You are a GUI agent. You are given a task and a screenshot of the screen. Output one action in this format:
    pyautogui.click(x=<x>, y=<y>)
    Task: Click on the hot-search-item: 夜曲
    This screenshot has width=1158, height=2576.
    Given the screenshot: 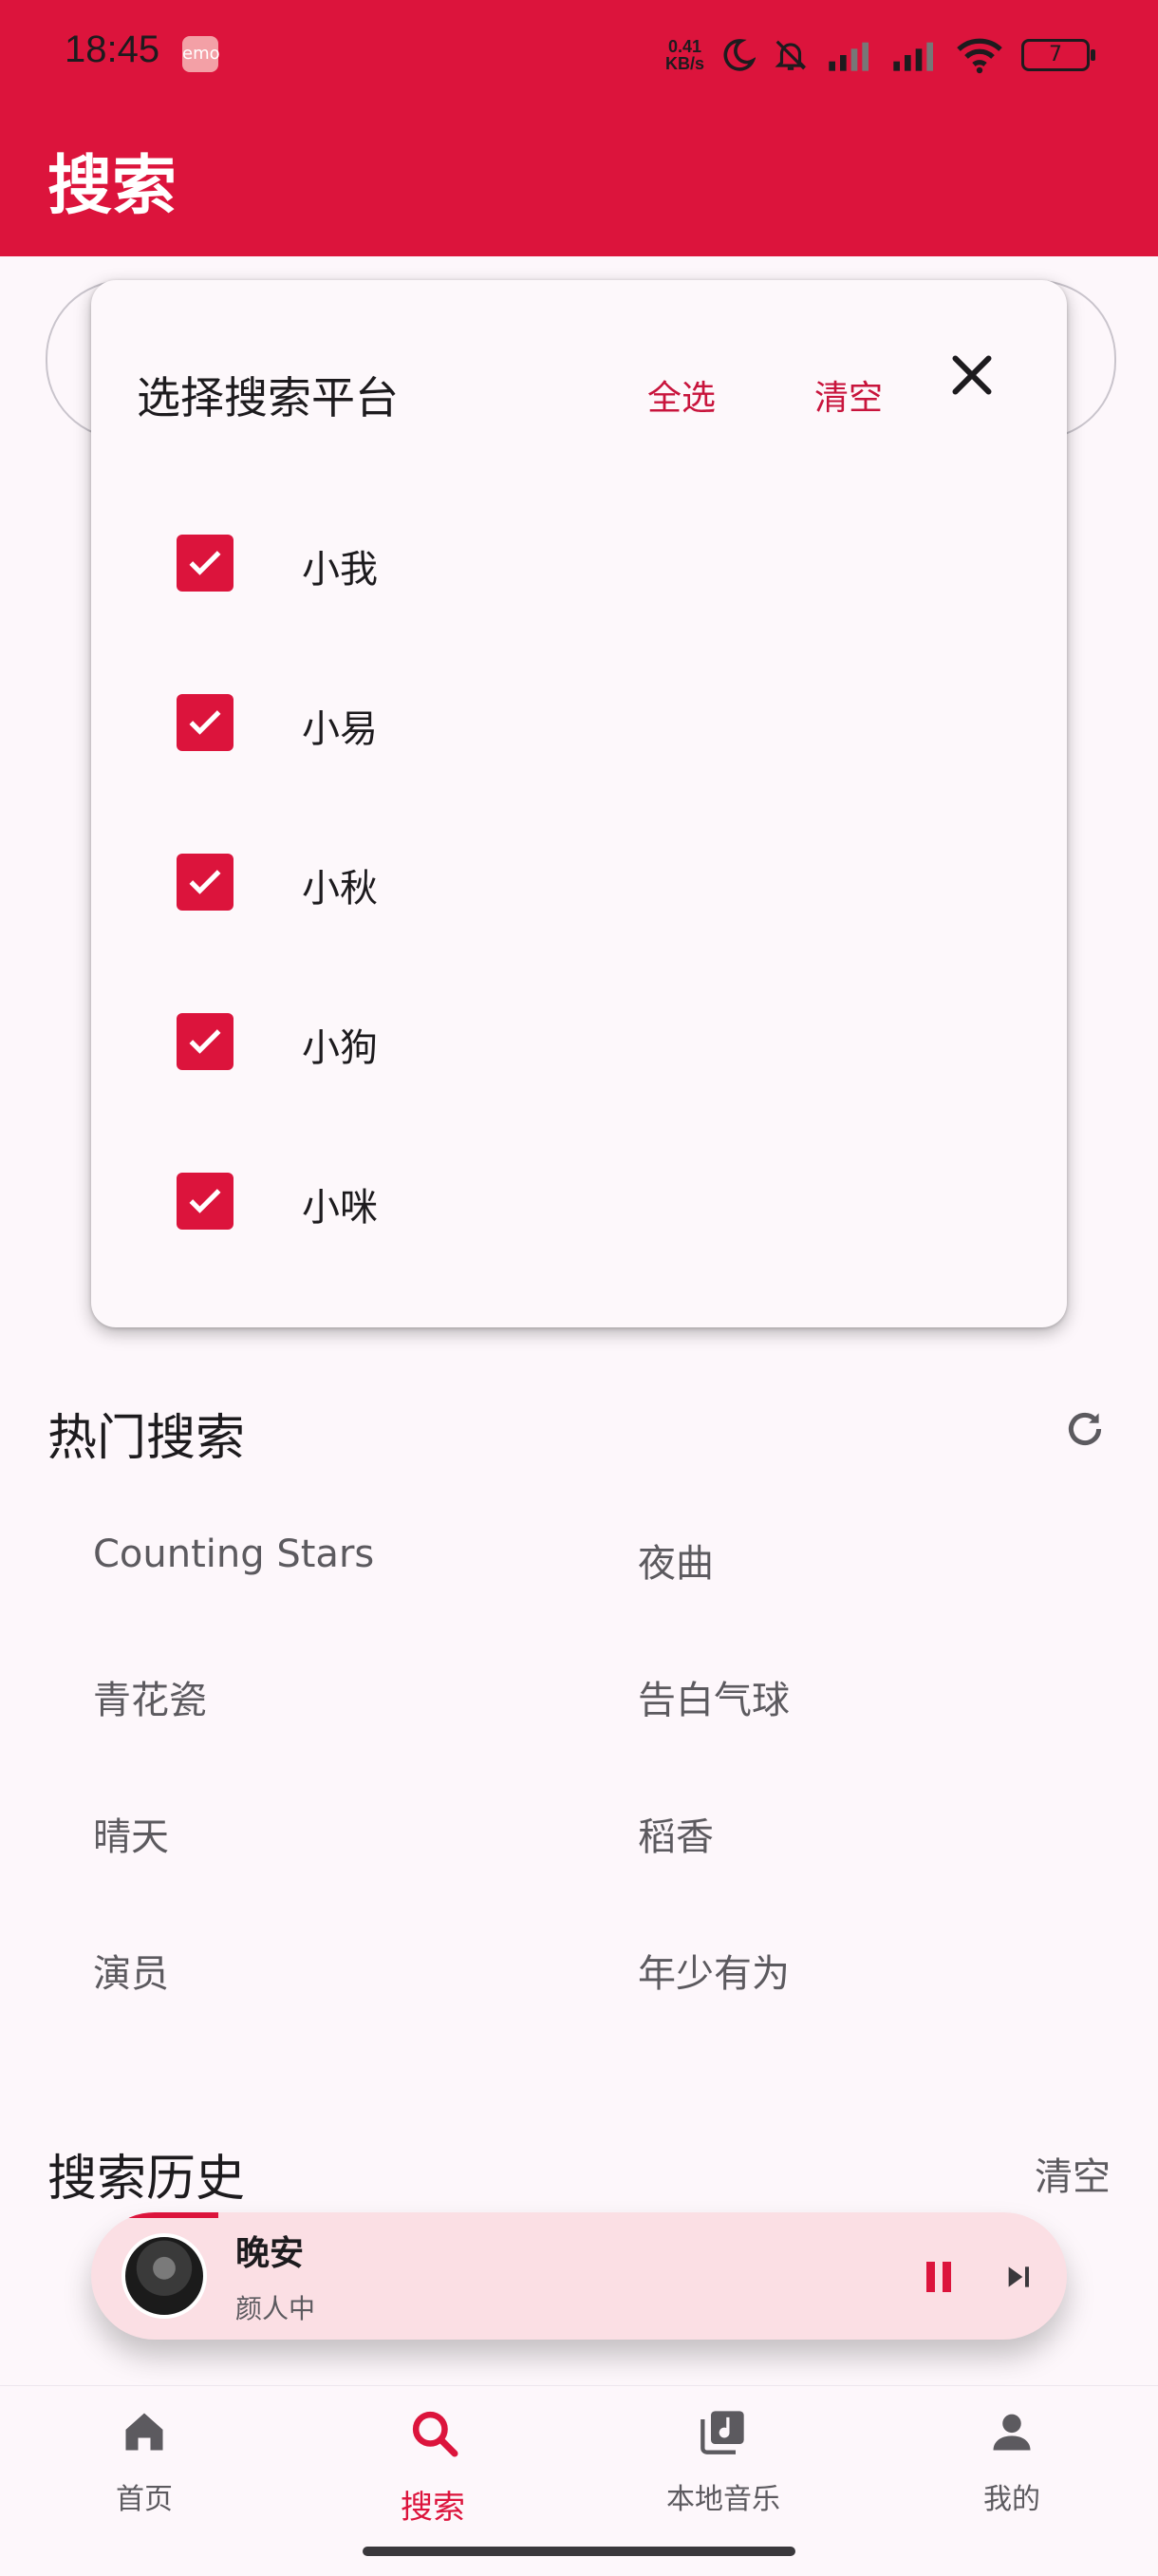 What is the action you would take?
    pyautogui.click(x=676, y=1560)
    